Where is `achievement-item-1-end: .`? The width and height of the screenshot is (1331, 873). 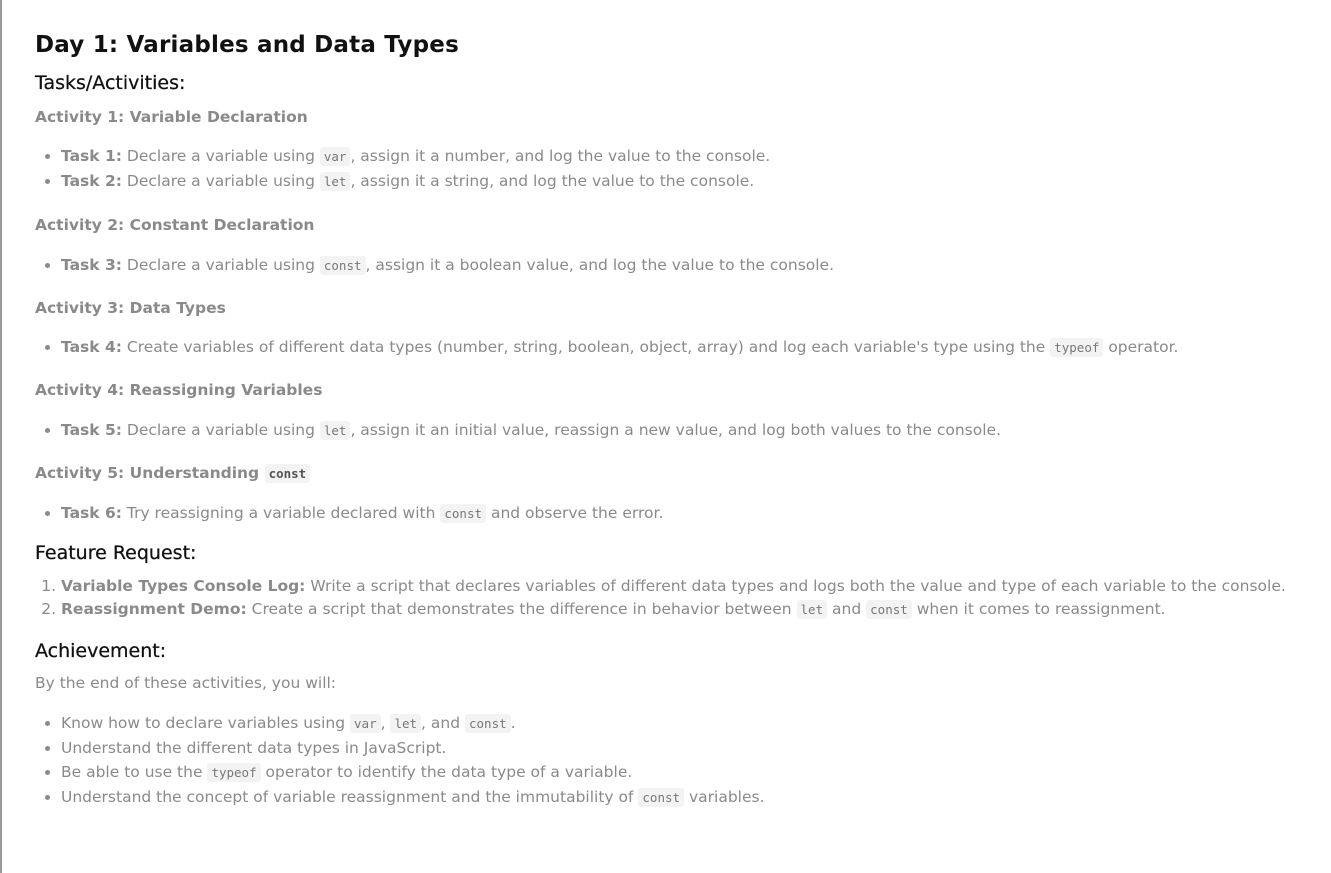
achievement-item-1-end: . is located at coordinates (513, 723).